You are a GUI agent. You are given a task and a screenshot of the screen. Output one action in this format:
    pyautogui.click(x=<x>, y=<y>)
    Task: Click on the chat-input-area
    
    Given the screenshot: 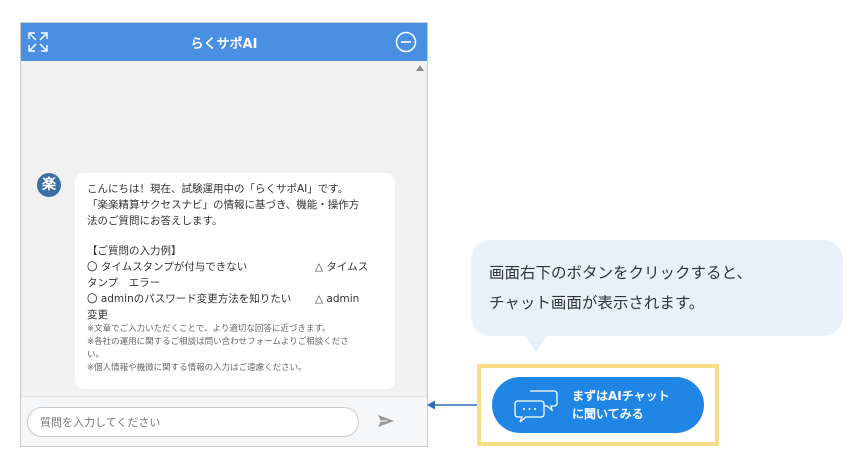 What is the action you would take?
    pyautogui.click(x=224, y=421)
    